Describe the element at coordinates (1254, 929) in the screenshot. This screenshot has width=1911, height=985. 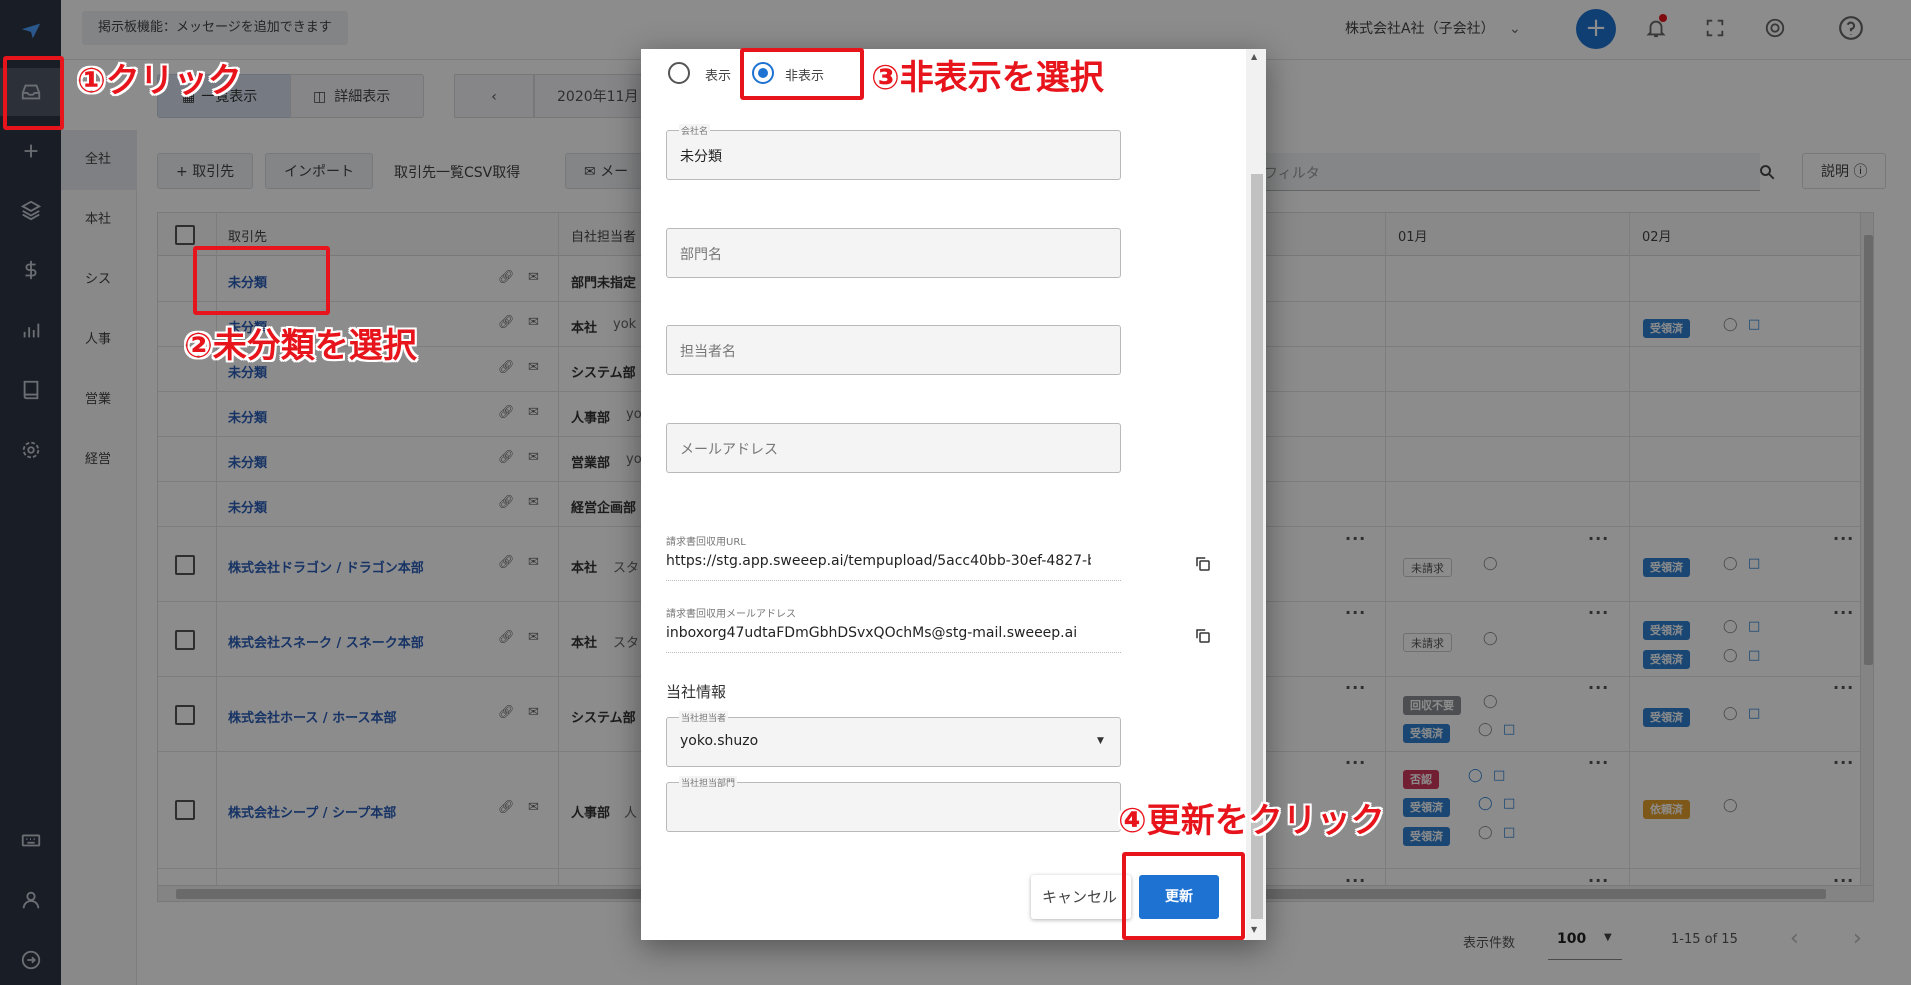
I see `scroll-down-icon: ▼` at that location.